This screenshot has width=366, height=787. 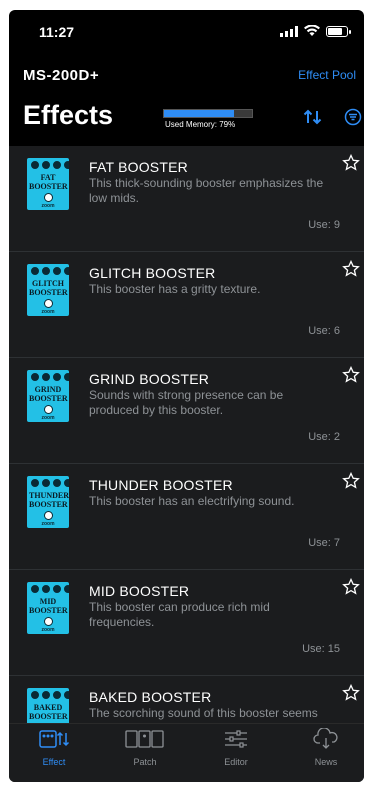 I want to click on tab-patch-label: Patch, so click(x=145, y=762).